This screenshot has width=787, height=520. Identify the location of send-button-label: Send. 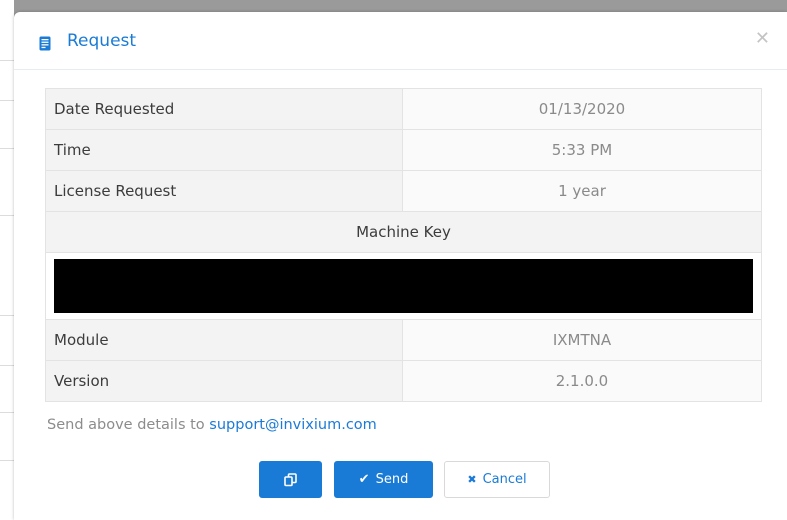
(392, 479).